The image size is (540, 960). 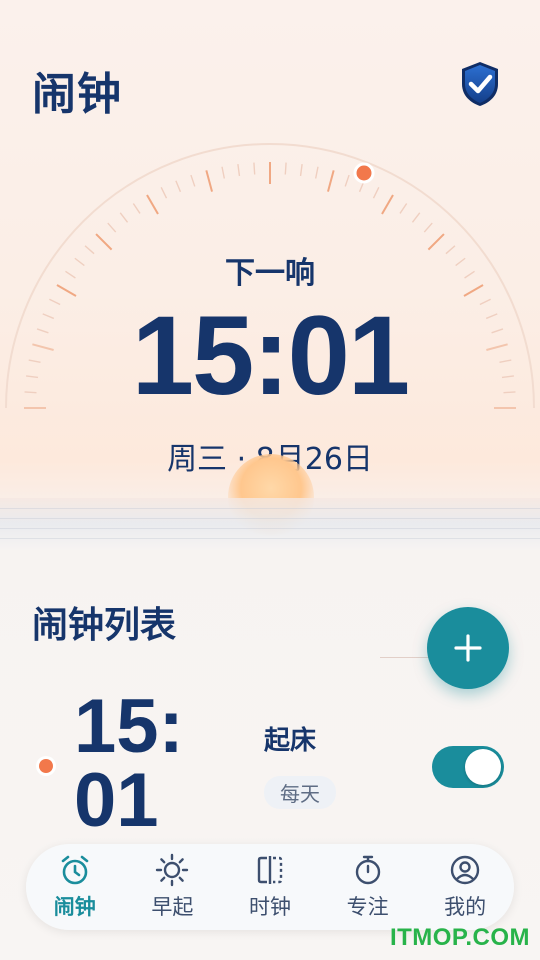 What do you see at coordinates (269, 907) in the screenshot?
I see `nav-label: 时钟` at bounding box center [269, 907].